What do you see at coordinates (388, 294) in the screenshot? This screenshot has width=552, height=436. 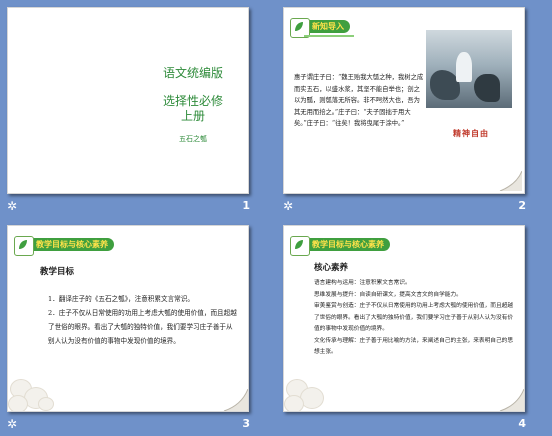 I see `list-item: 思维发展与提升：自读自研课文，提高文言文的自学能力。` at bounding box center [388, 294].